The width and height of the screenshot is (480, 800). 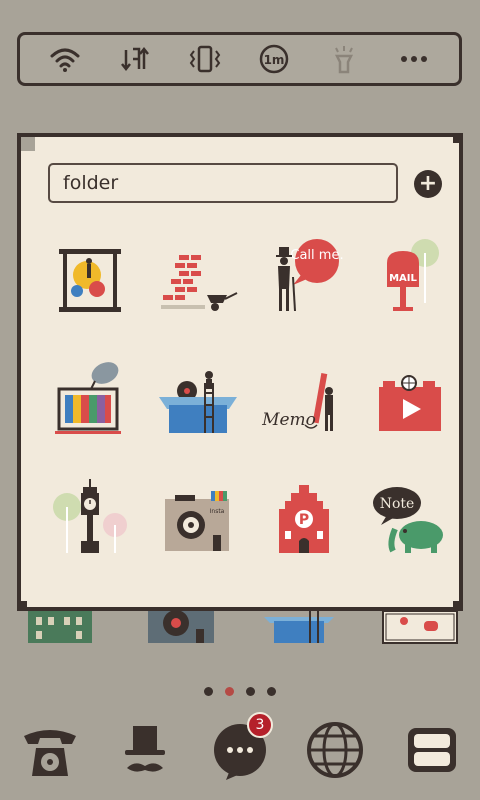 I want to click on clock-tower-icon, so click(x=90, y=516).